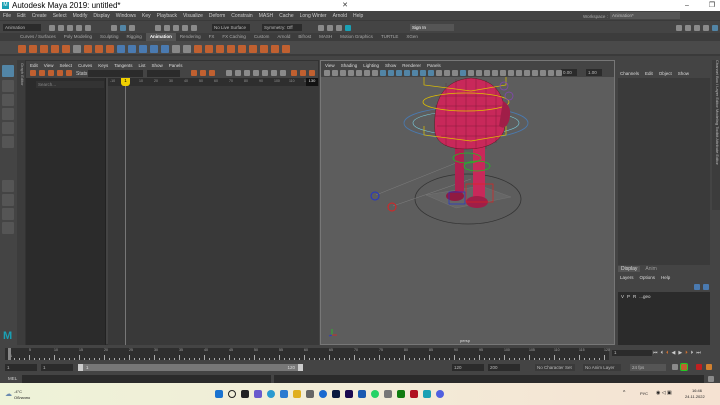  Describe the element at coordinates (157, 65) in the screenshot. I see `graph-menu-show: Show` at that location.